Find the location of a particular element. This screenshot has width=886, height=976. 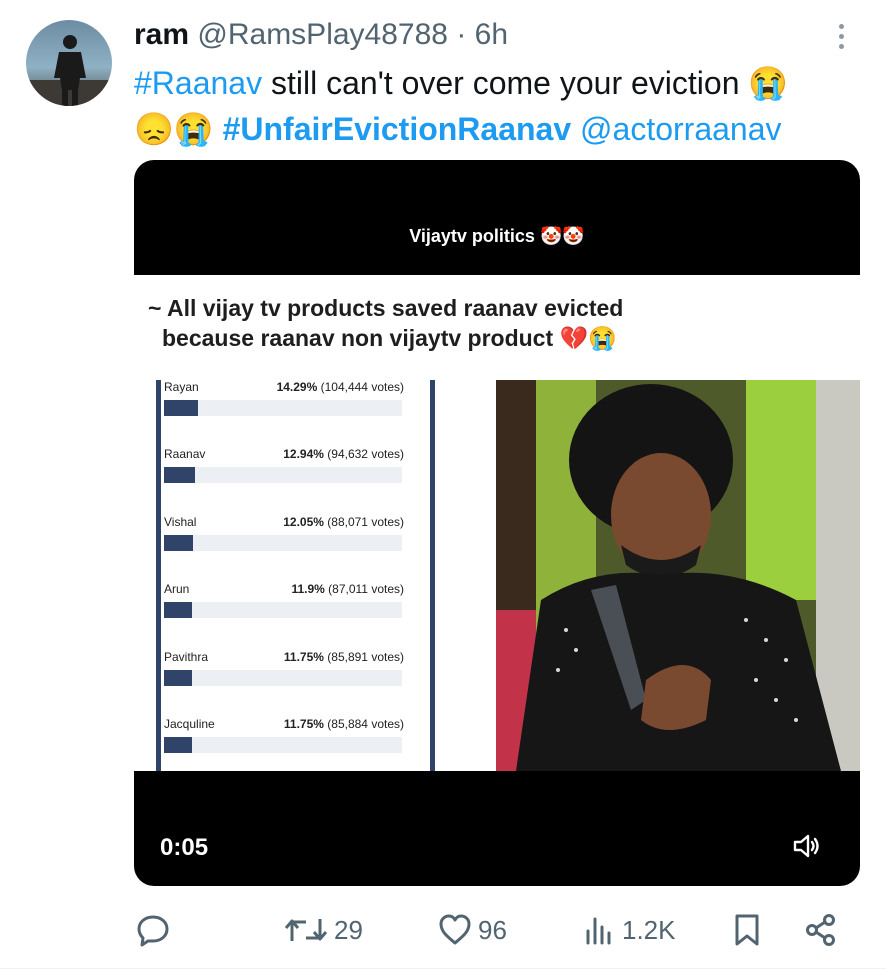

poll-option-name: Vishal is located at coordinates (180, 522).